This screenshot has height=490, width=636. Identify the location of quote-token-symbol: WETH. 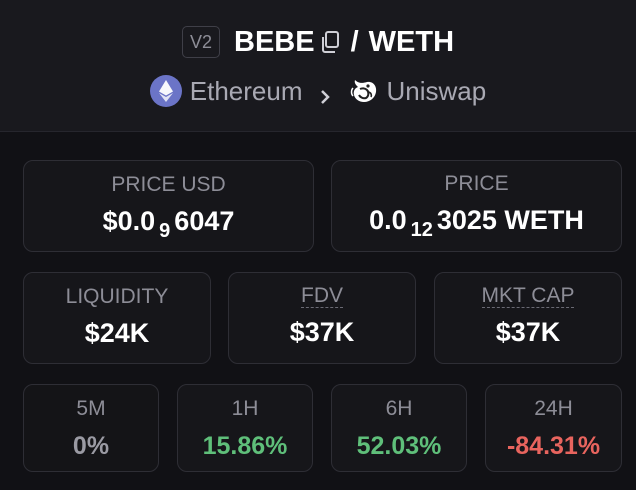
(411, 42).